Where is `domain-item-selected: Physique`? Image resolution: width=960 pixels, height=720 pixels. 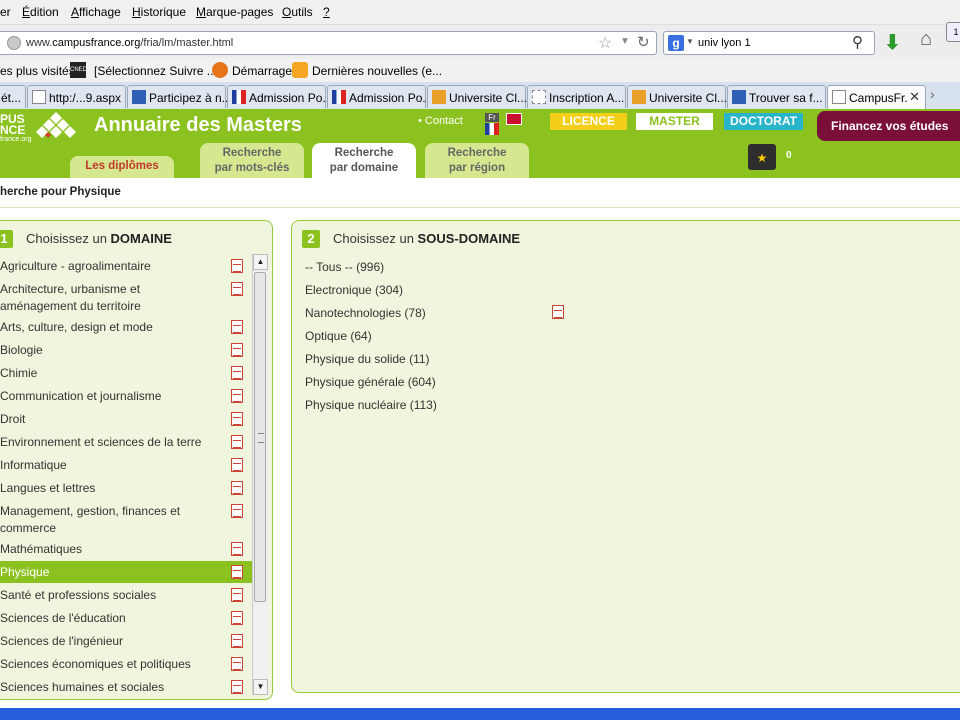 domain-item-selected: Physique is located at coordinates (126, 572).